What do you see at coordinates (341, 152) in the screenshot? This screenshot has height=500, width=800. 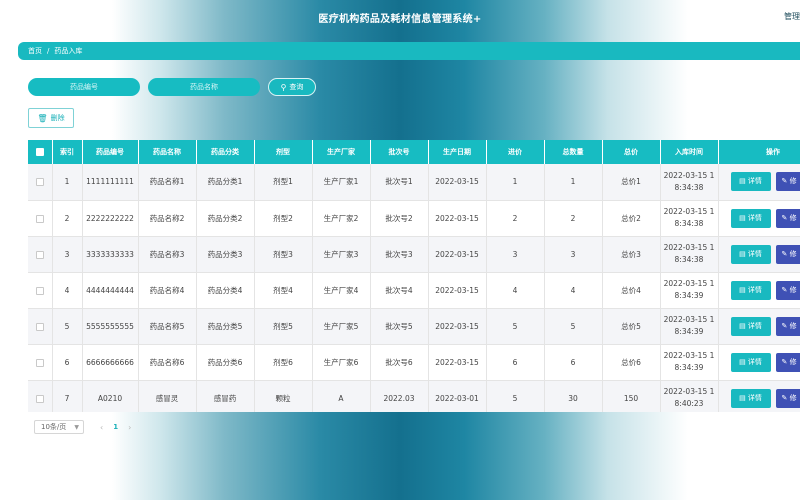 I see `col-maker: 生产厂家` at bounding box center [341, 152].